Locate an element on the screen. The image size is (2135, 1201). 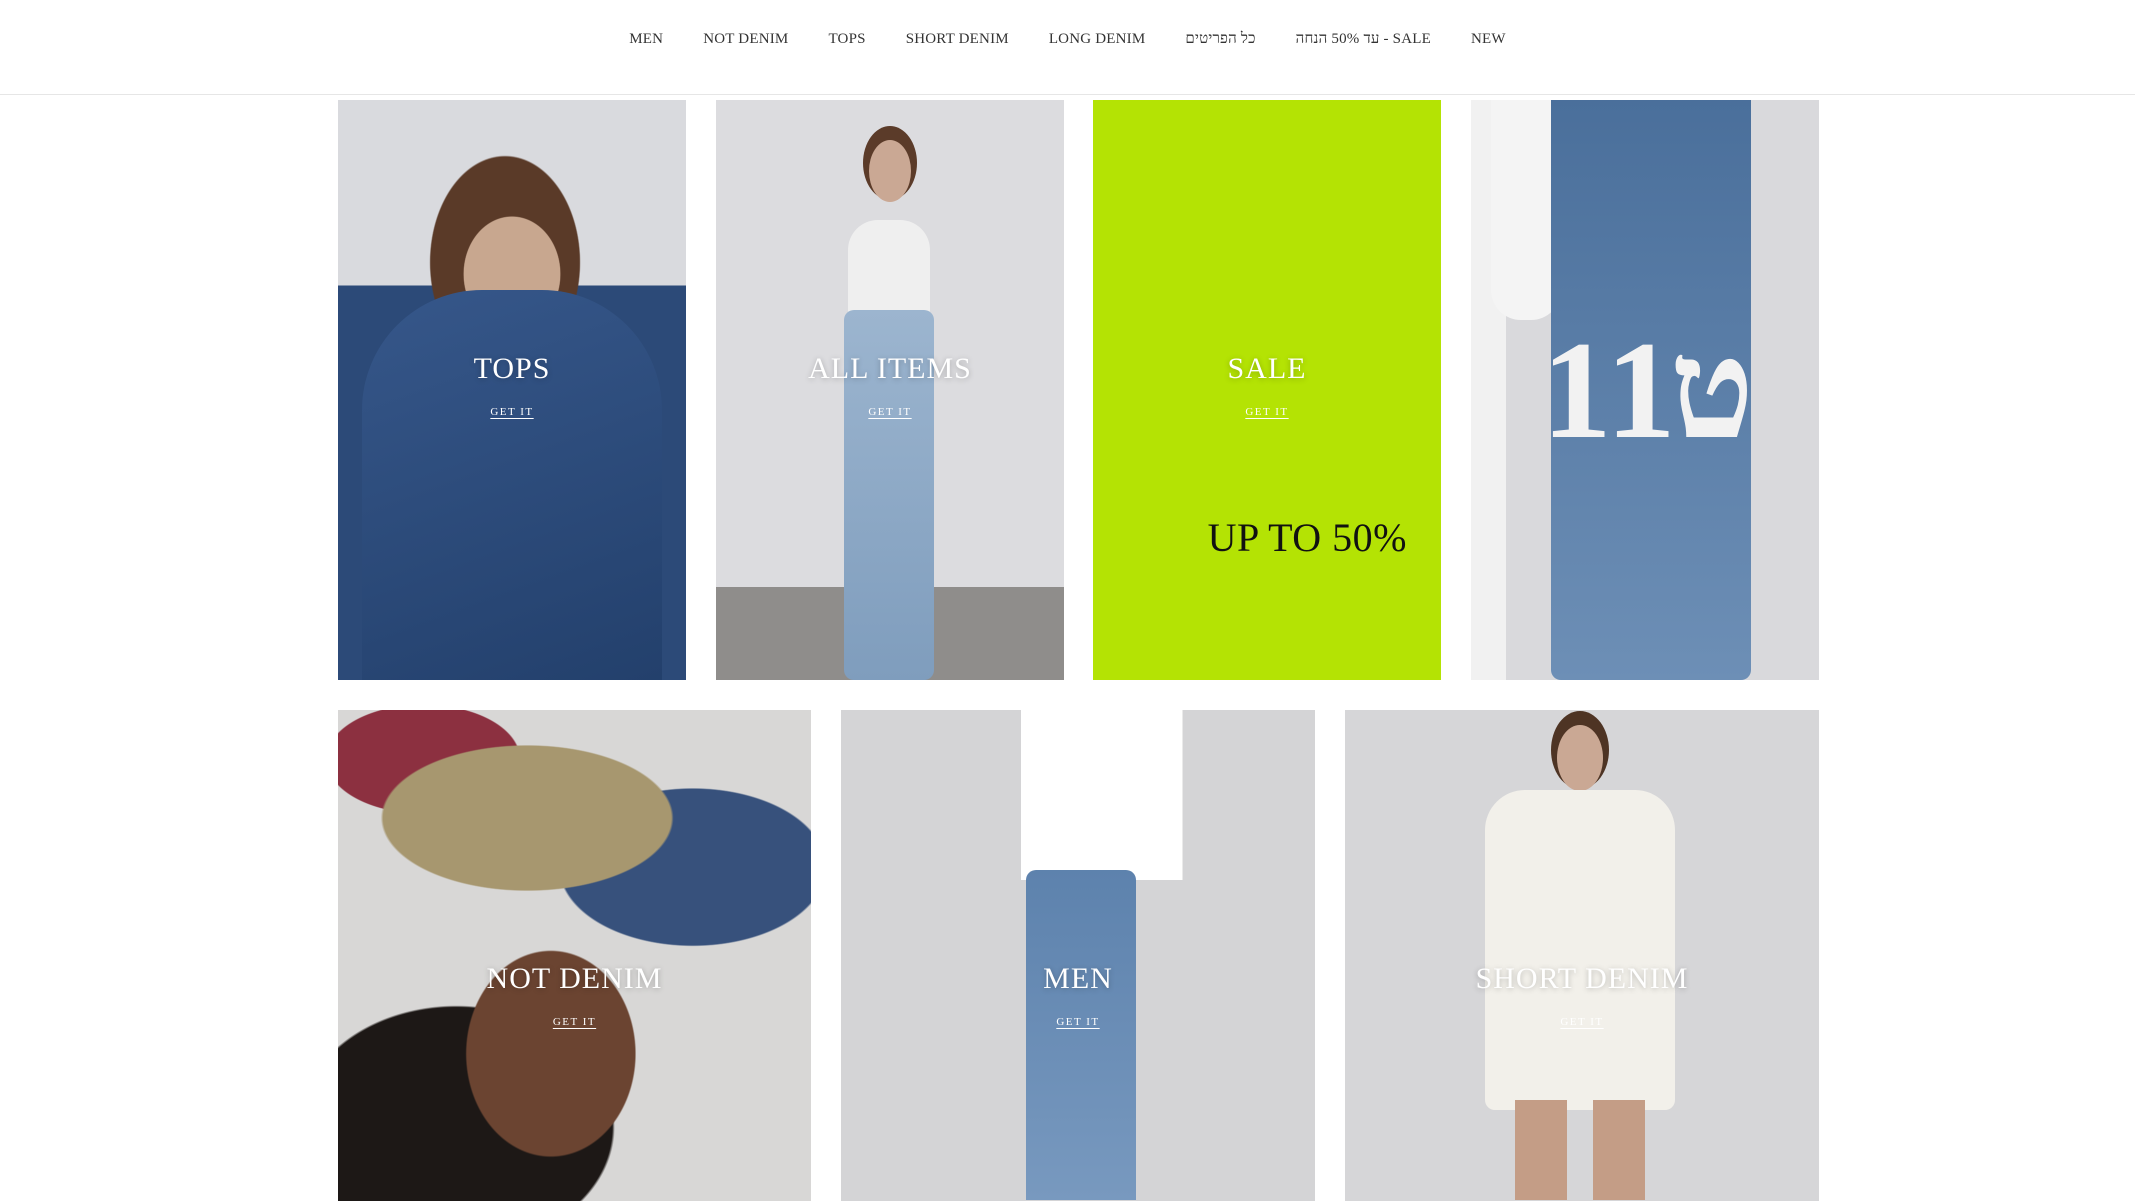
tile-short-denim: SHORT DENIM GET IT is located at coordinates (1582, 955).